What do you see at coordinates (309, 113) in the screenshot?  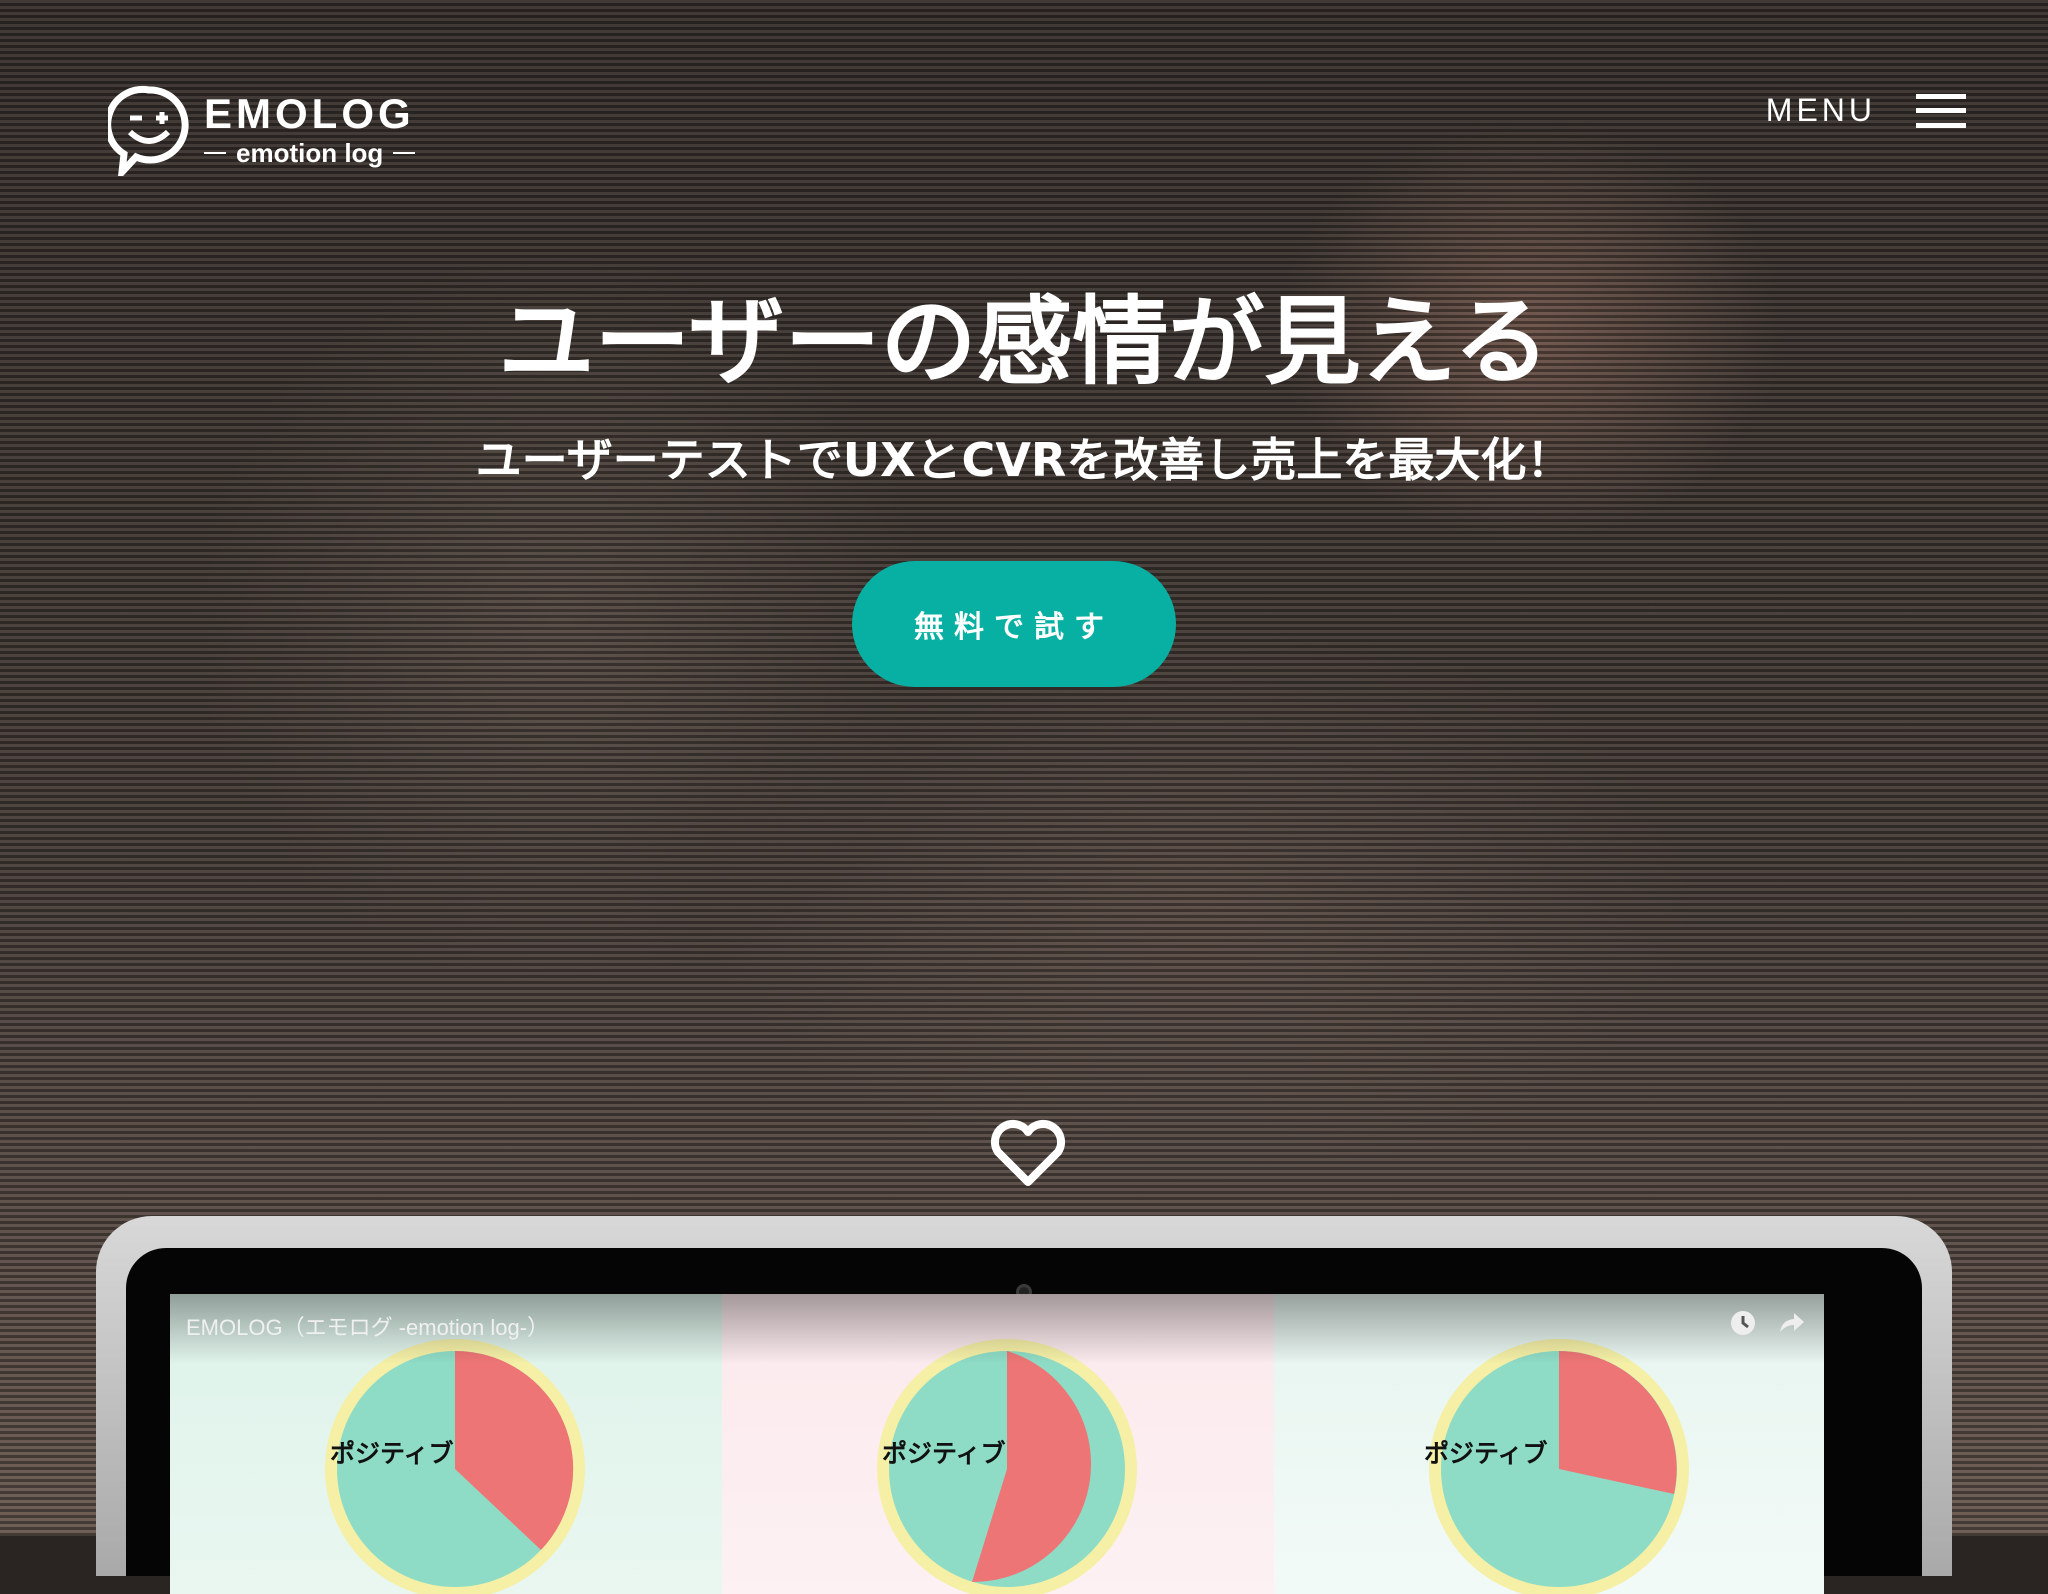 I see `logo-name: EMOLOG` at bounding box center [309, 113].